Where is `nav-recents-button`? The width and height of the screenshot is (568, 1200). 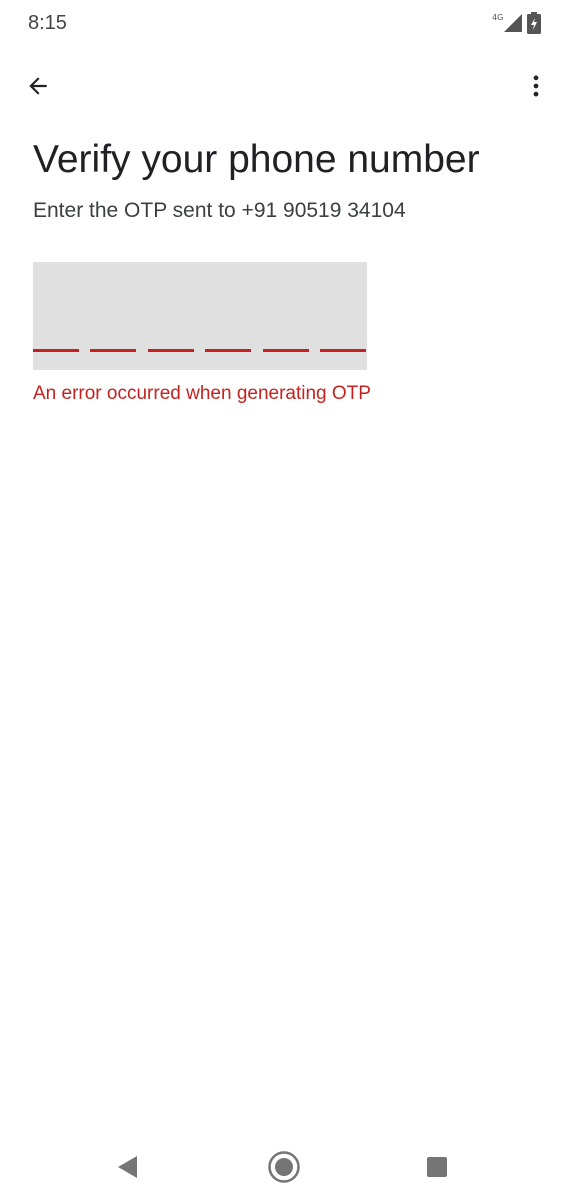
nav-recents-button is located at coordinates (437, 1167).